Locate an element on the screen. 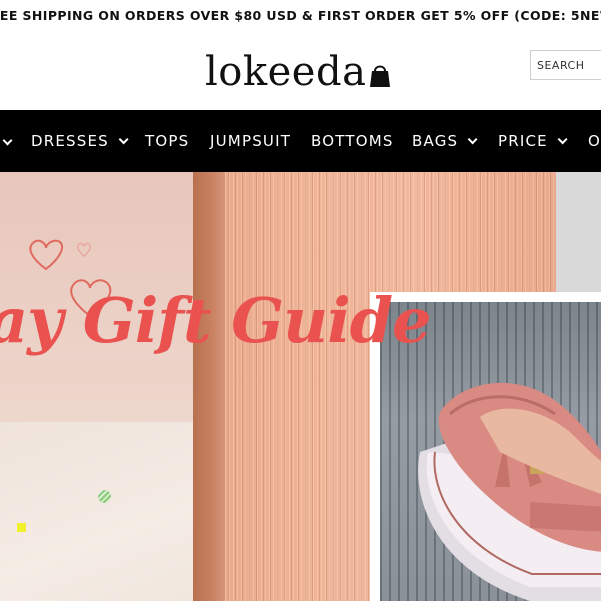 The width and height of the screenshot is (601, 601). nav-item-tops: TOPS is located at coordinates (167, 141).